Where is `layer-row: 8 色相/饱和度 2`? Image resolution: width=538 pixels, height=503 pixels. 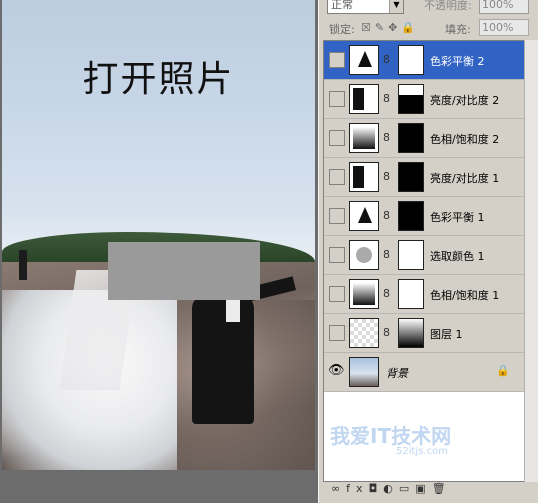
layer-row: 8 色相/饱和度 2 is located at coordinates (424, 138).